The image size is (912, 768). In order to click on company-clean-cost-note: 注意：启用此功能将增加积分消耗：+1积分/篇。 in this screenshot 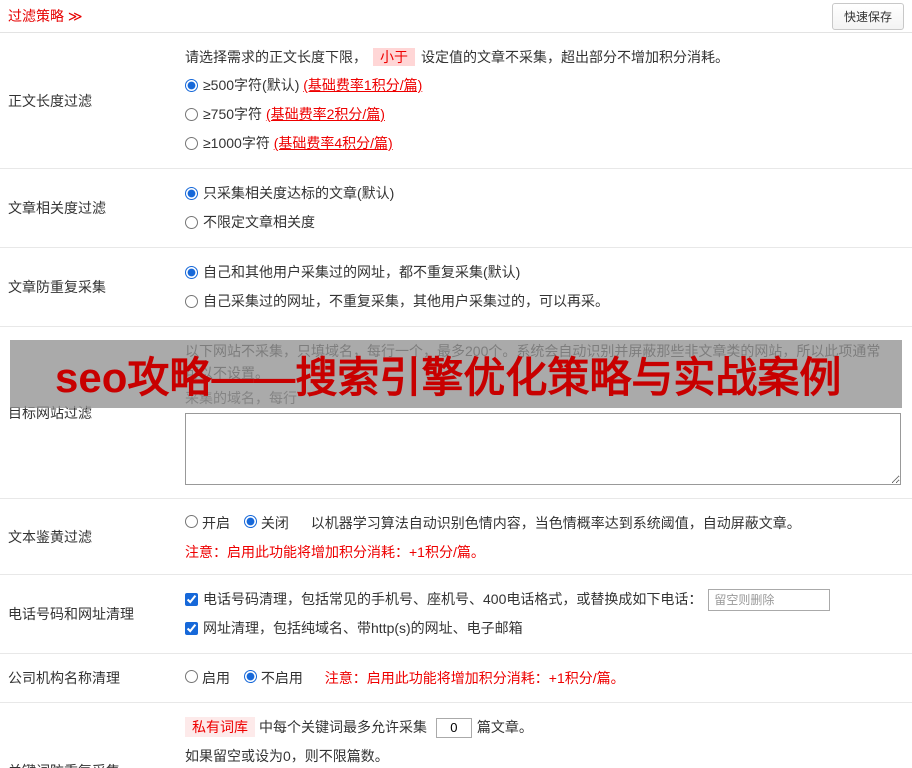, I will do `click(474, 678)`.